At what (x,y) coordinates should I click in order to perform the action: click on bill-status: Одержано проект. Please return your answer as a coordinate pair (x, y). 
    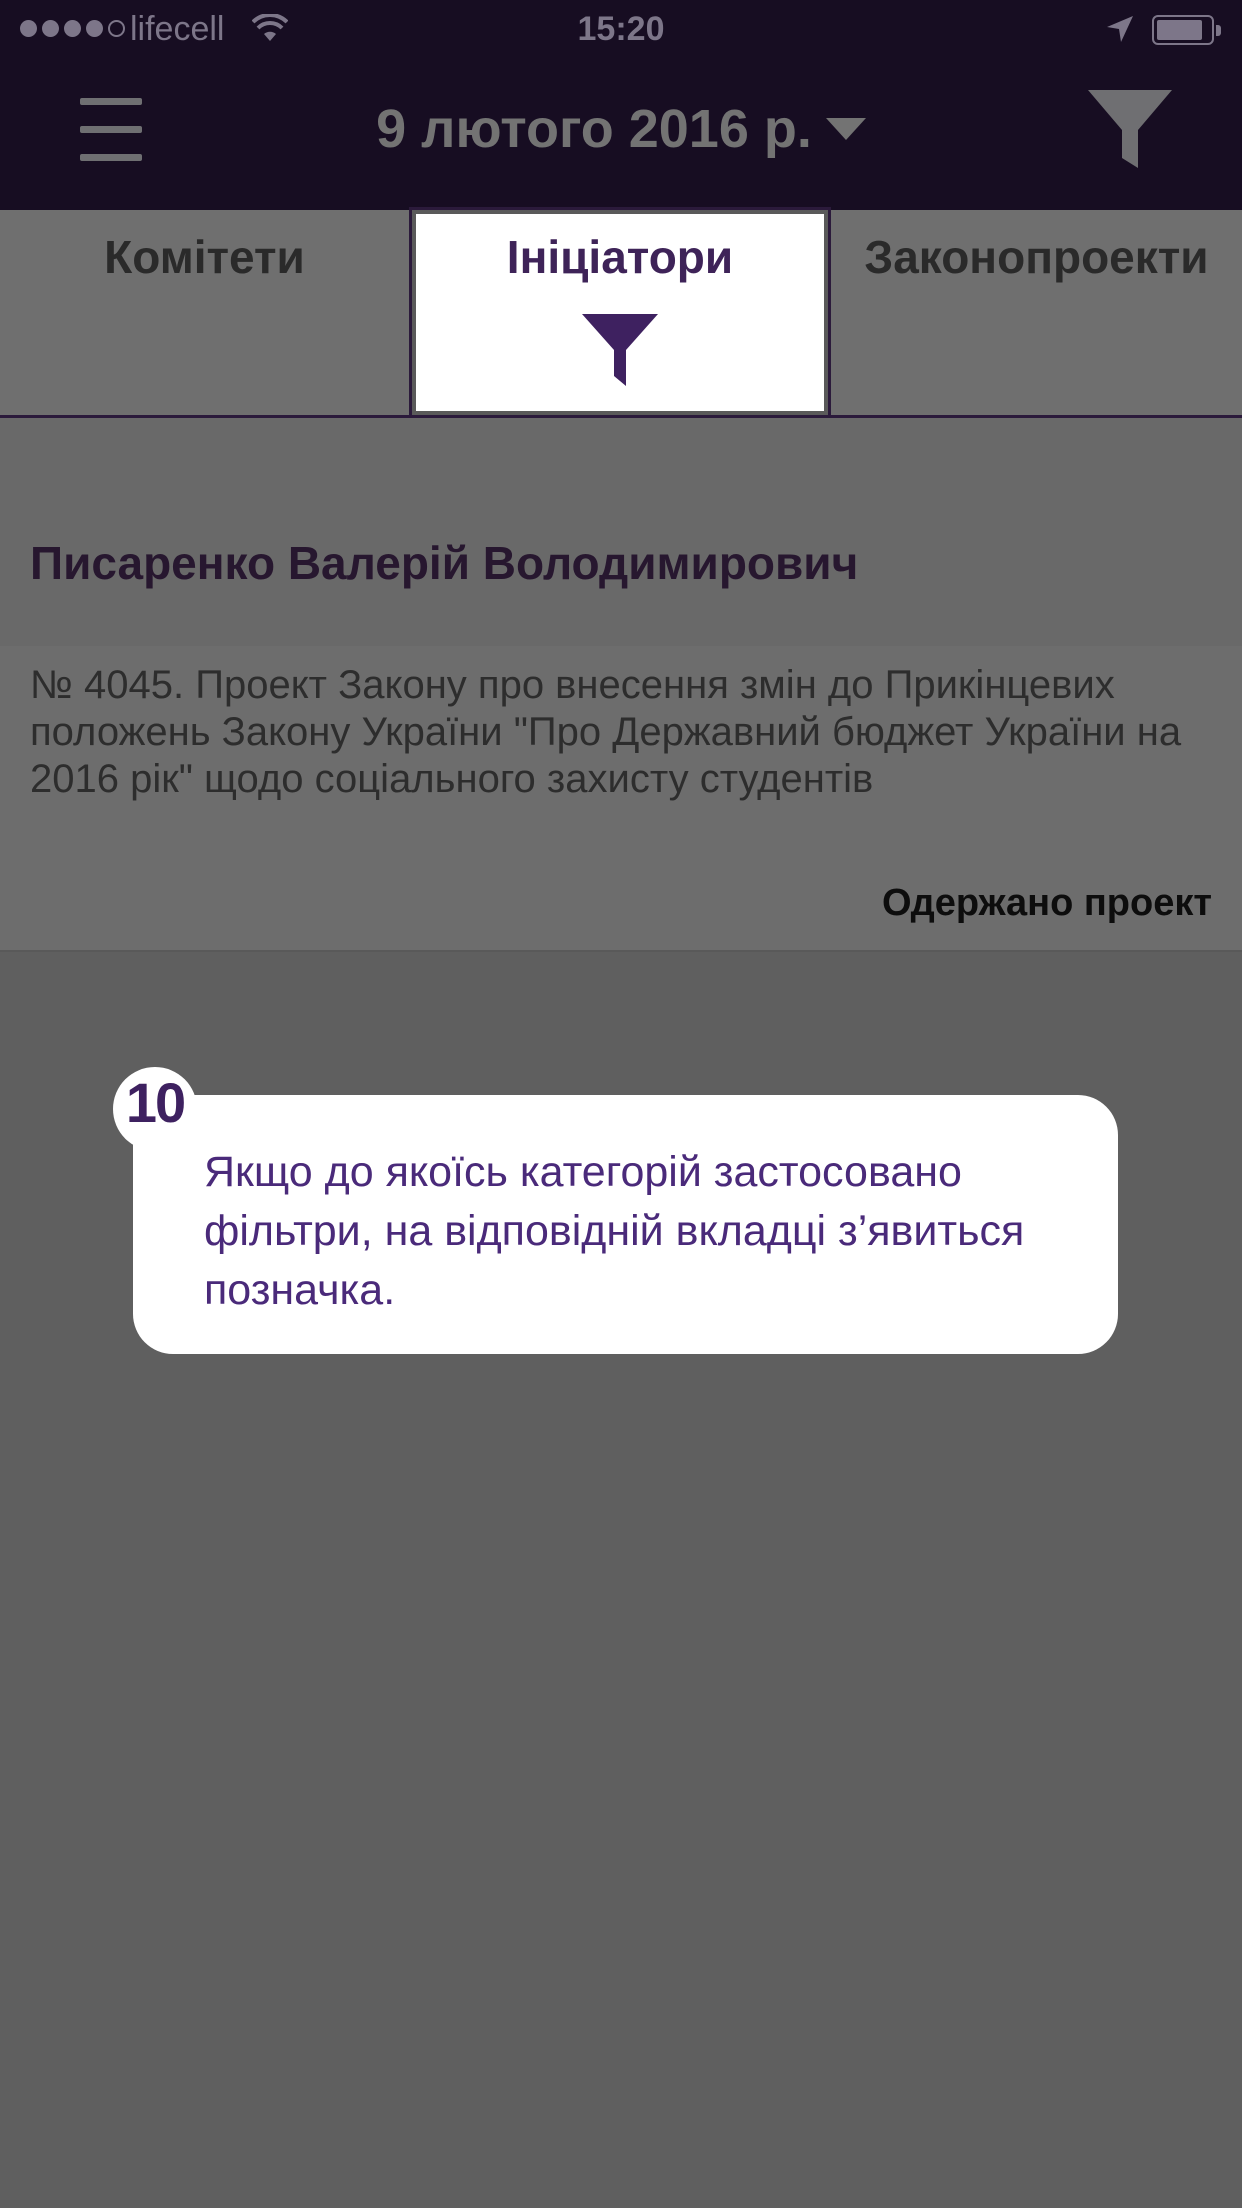
    Looking at the image, I should click on (1047, 903).